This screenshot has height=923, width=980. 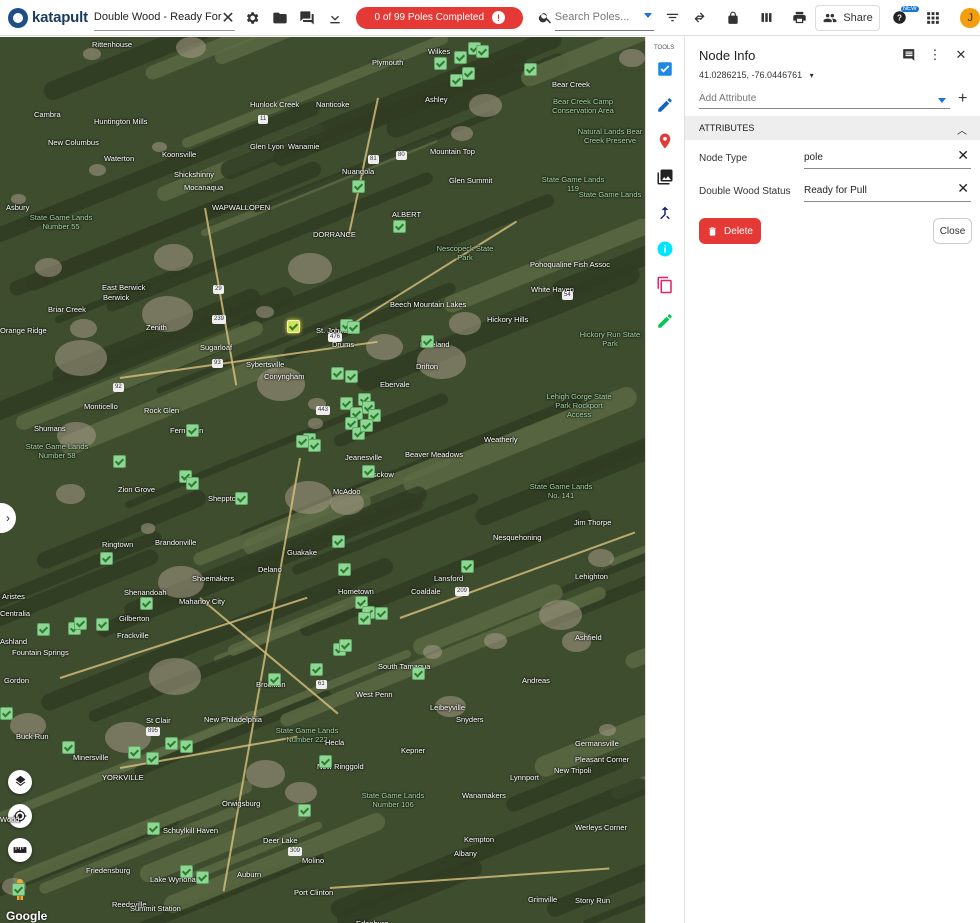 I want to click on coordinates-expand-chevron-icon: ▾, so click(x=812, y=75).